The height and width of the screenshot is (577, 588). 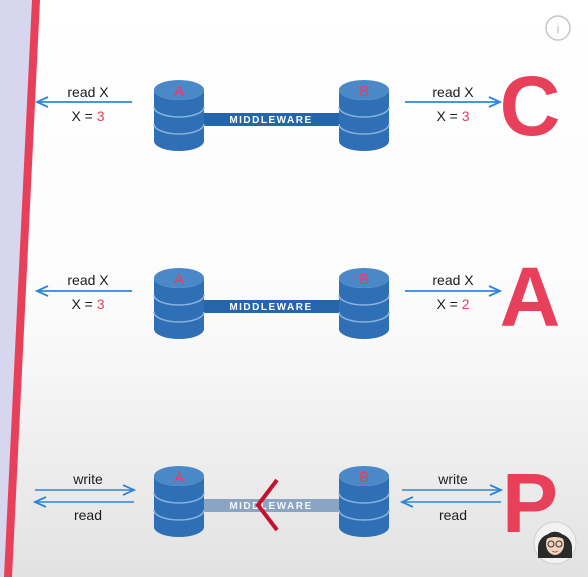 I want to click on right-label-bottom: X = 3, so click(x=452, y=116).